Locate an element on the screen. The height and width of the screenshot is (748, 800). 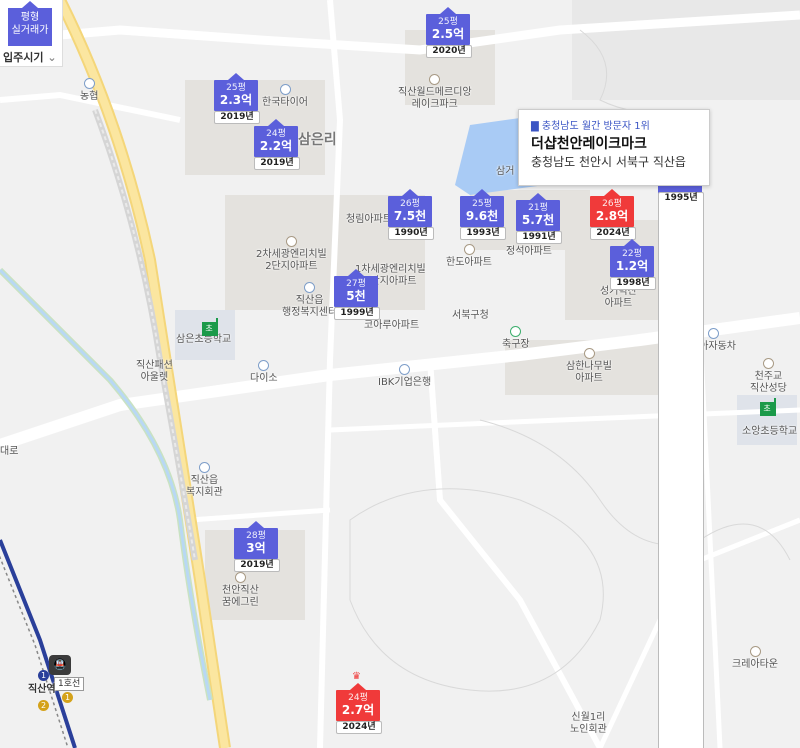
place-korea-apt: 코아루아파트 is located at coordinates (391, 326).